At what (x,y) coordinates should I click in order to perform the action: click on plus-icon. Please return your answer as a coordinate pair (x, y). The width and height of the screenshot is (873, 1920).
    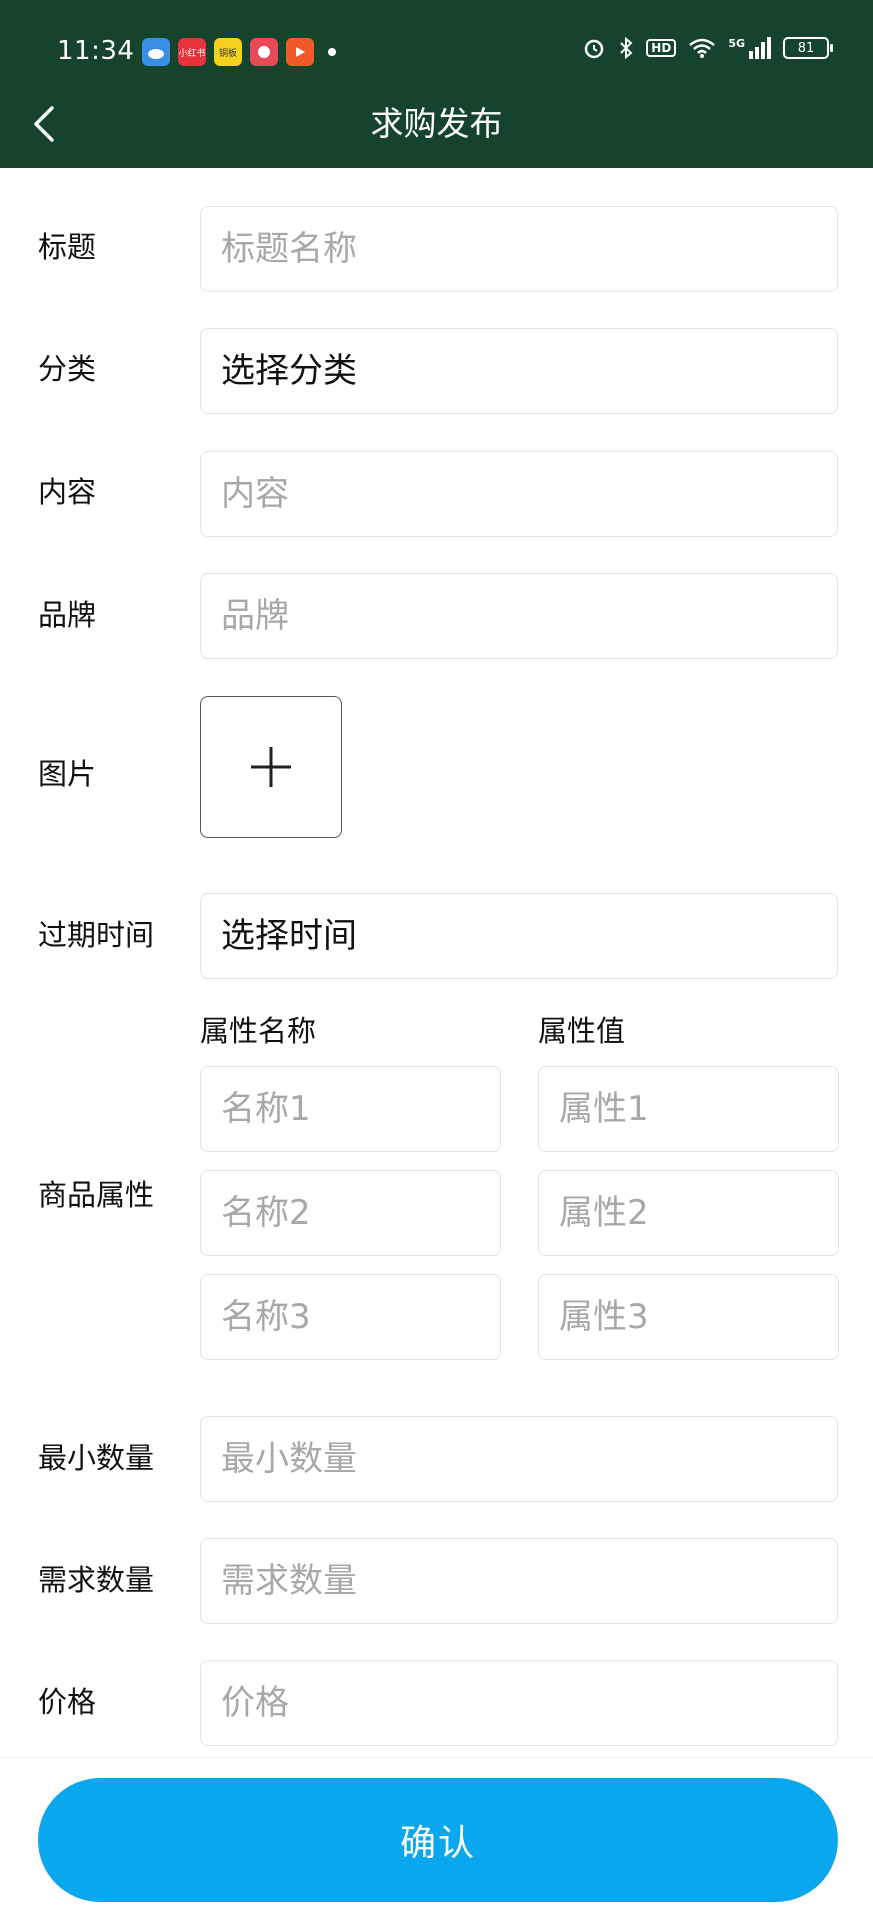
    Looking at the image, I should click on (271, 767).